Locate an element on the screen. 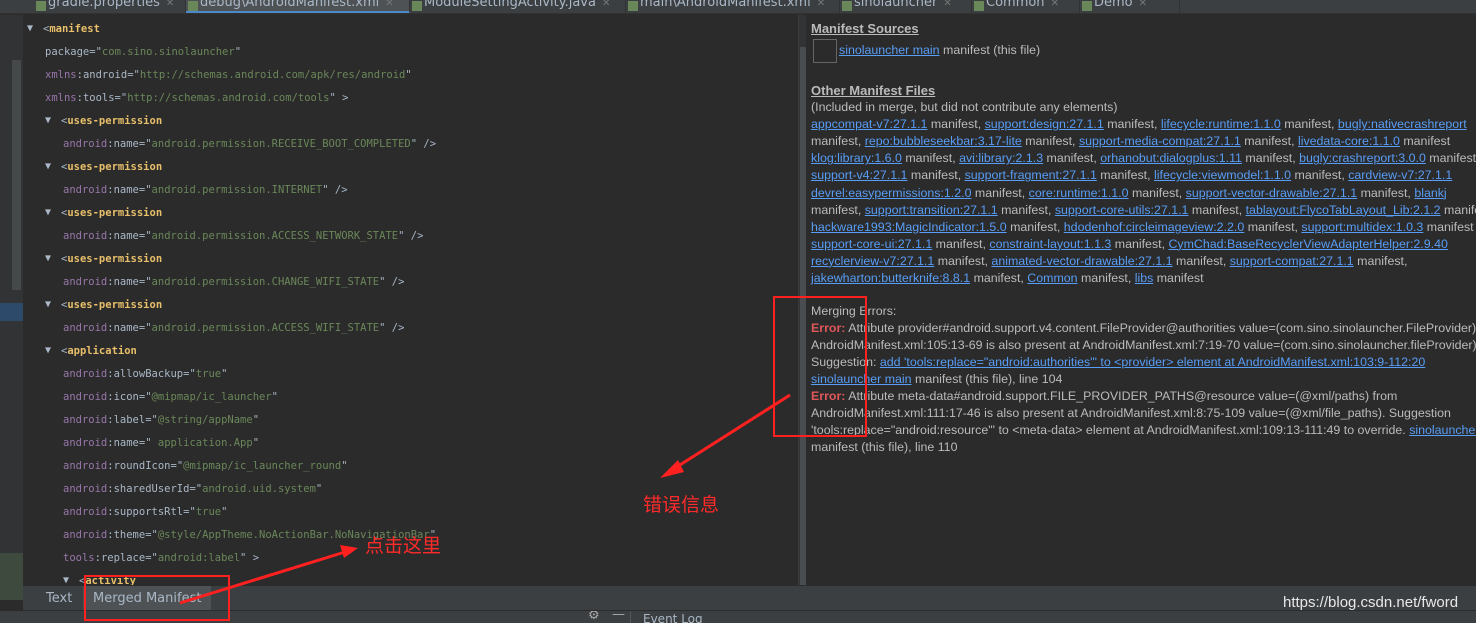 The image size is (1476, 623). arrowhead-errors is located at coordinates (672, 469).